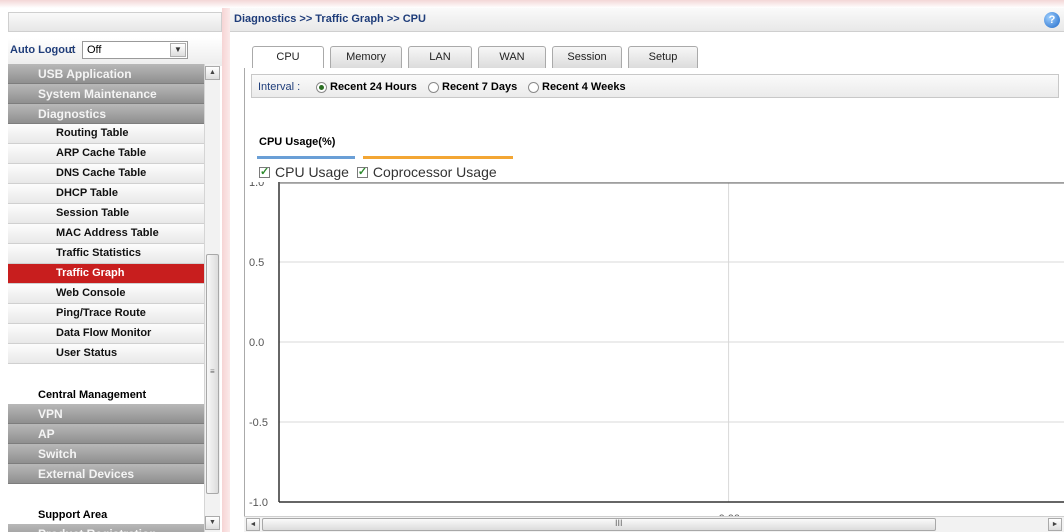 The image size is (1064, 532). What do you see at coordinates (480, 87) in the screenshot?
I see `radio-label: Recent 7 Days` at bounding box center [480, 87].